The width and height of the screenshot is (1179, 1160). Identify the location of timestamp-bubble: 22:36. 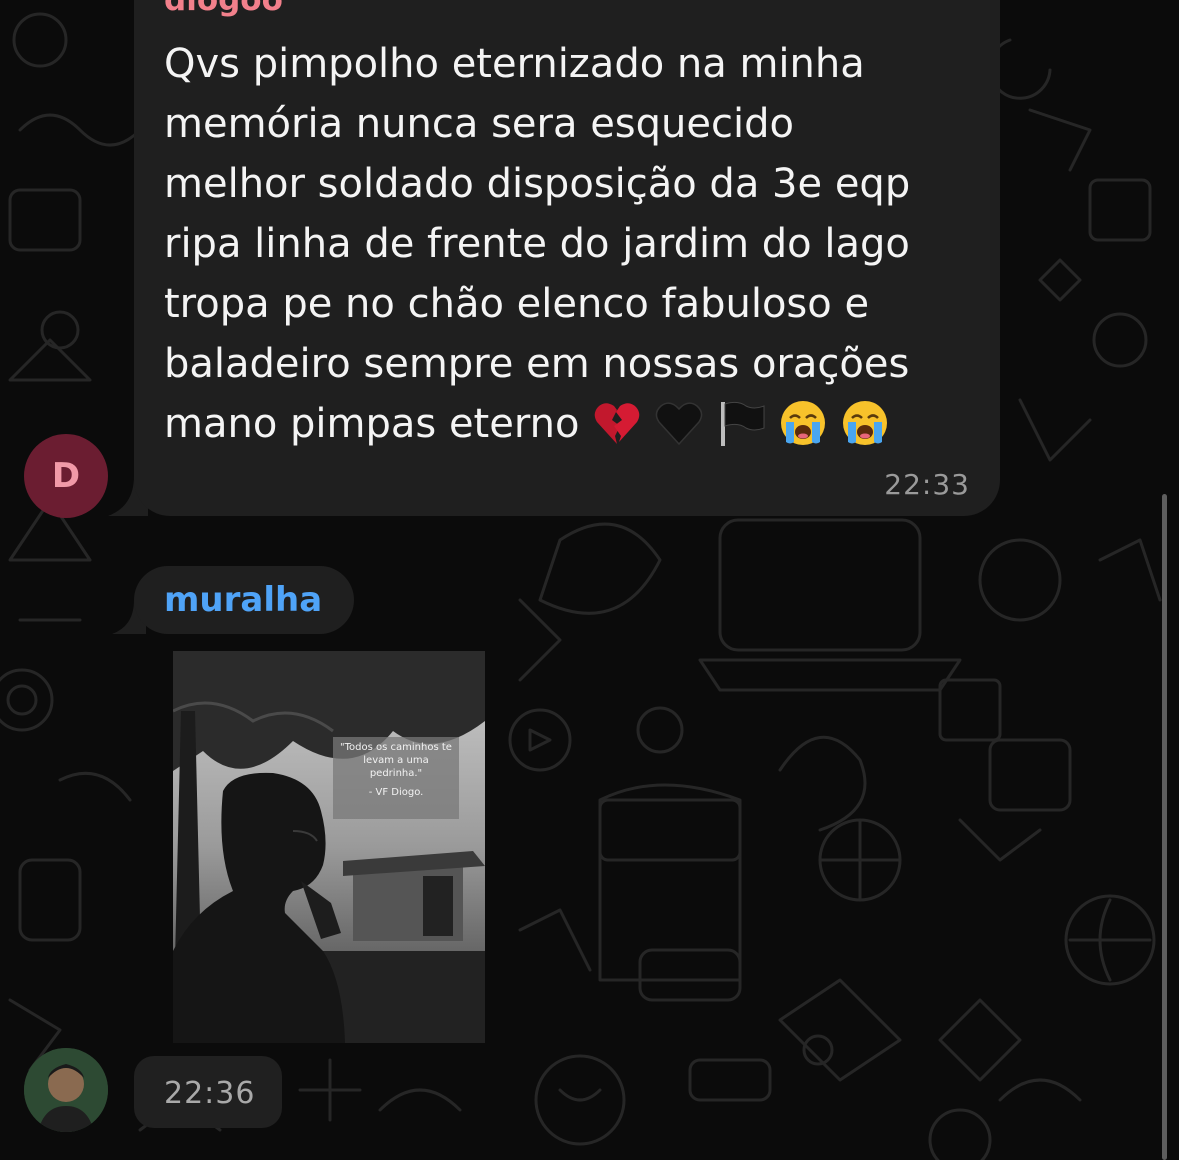
(208, 1092).